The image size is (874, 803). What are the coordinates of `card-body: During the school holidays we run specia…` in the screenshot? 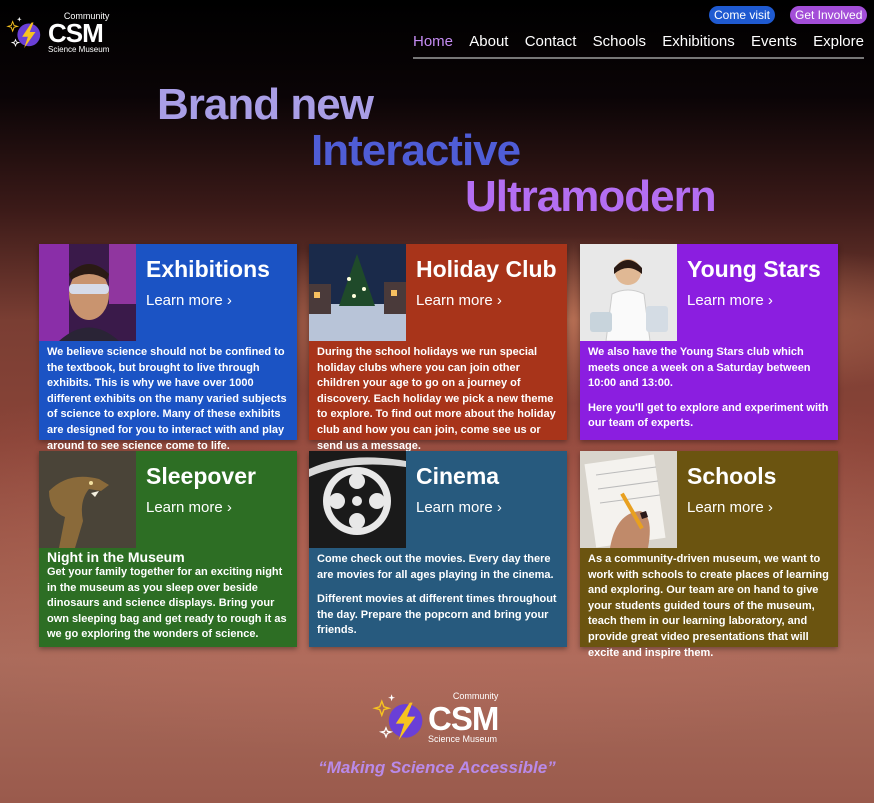 It's located at (439, 399).